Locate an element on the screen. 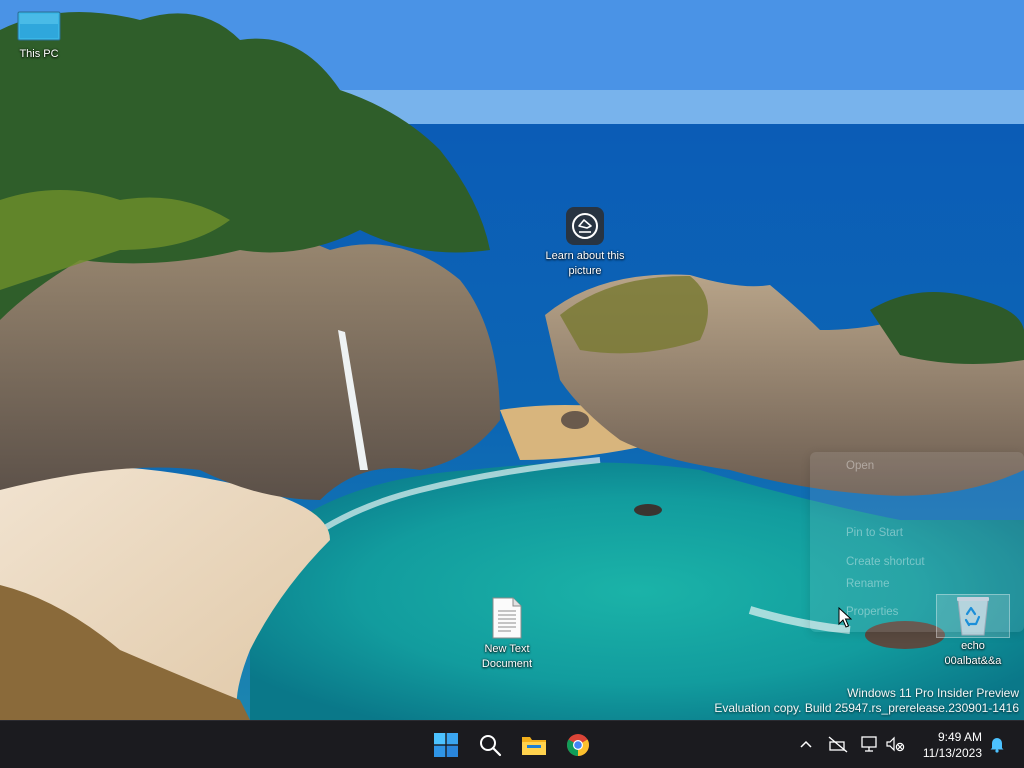 This screenshot has height=768, width=1024. display-icon is located at coordinates (869, 744).